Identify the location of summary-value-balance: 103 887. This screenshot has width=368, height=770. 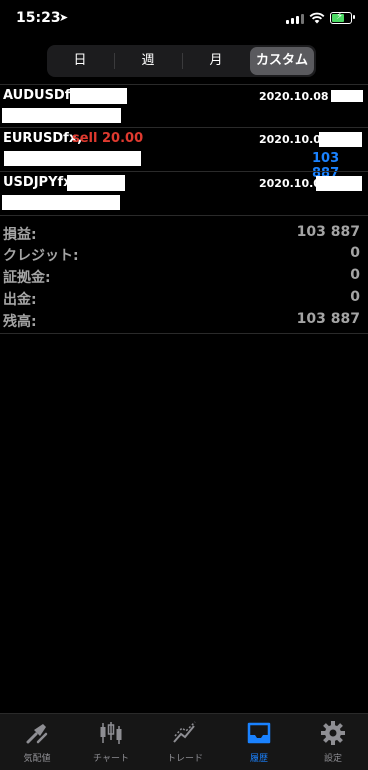
(328, 319).